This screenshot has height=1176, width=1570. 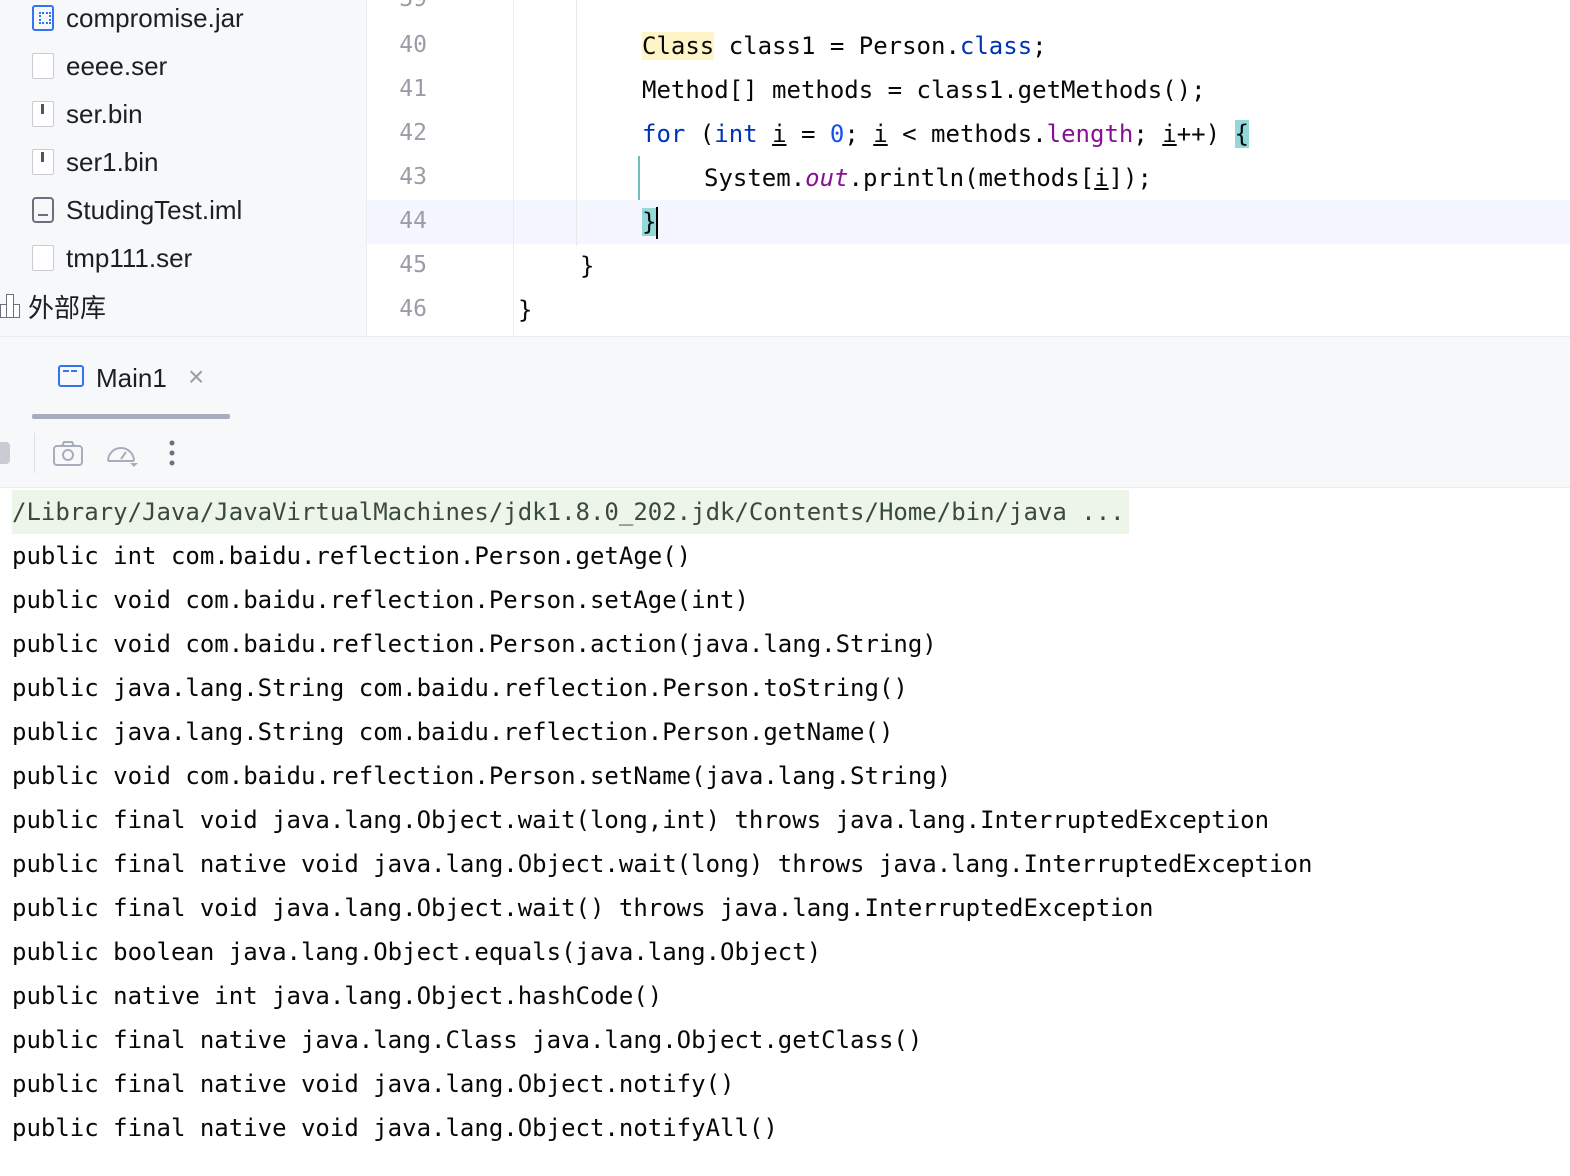 I want to click on code-token: System., so click(x=755, y=178).